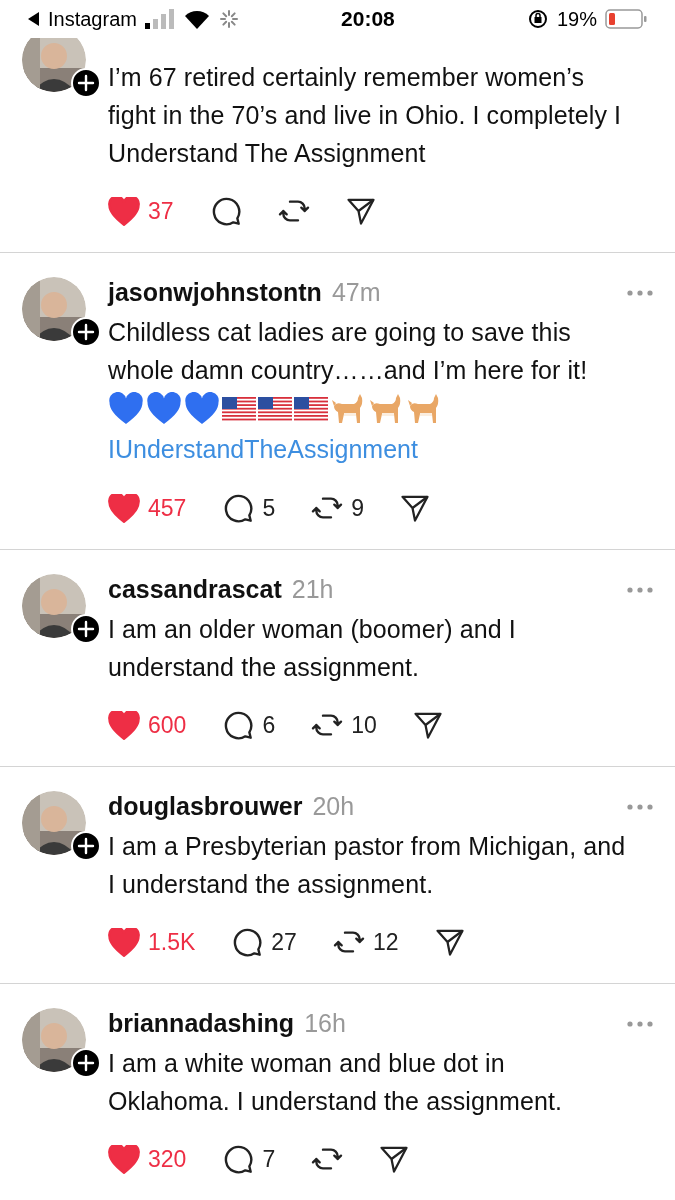 The width and height of the screenshot is (675, 1200). What do you see at coordinates (537, 19) in the screenshot?
I see `rotation-lock-icon` at bounding box center [537, 19].